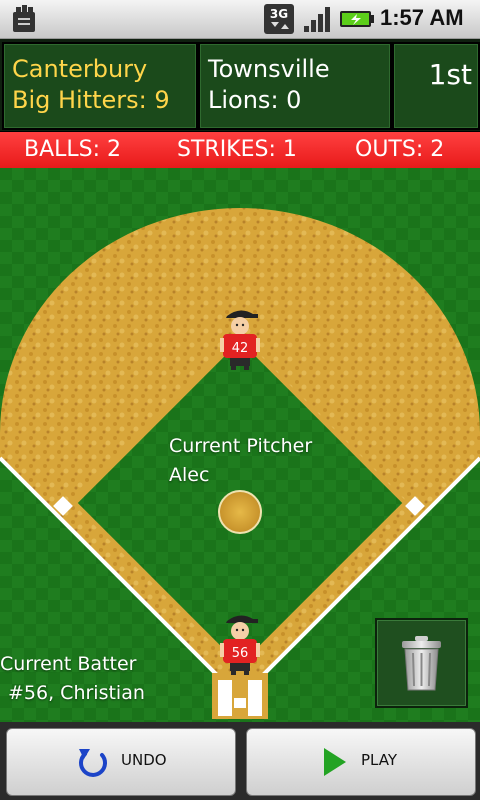 This screenshot has width=480, height=800. What do you see at coordinates (240, 512) in the screenshot?
I see `pitchers-mound` at bounding box center [240, 512].